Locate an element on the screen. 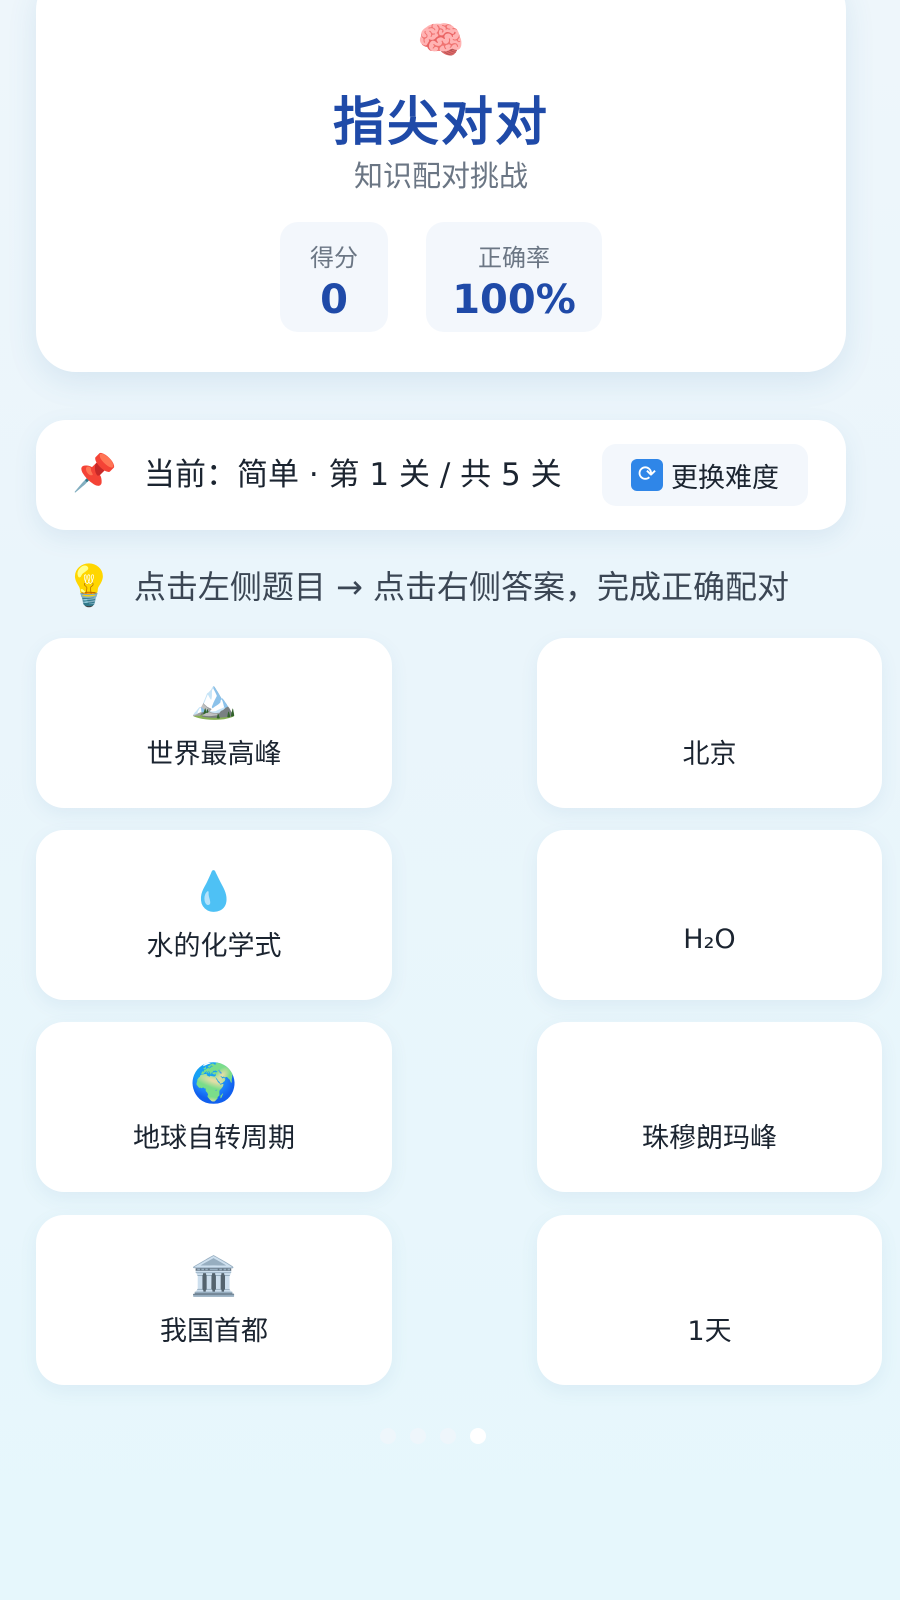 This screenshot has width=900, height=1600. answer-text: 珠穆朗玛峰 is located at coordinates (709, 1138).